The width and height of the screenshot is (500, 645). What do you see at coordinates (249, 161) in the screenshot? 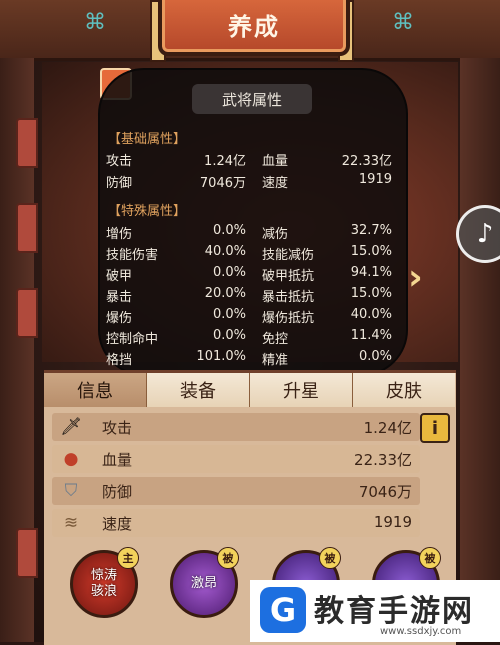
I see `attribute-row: 攻击 1.24亿 血量 22.33亿` at bounding box center [249, 161].